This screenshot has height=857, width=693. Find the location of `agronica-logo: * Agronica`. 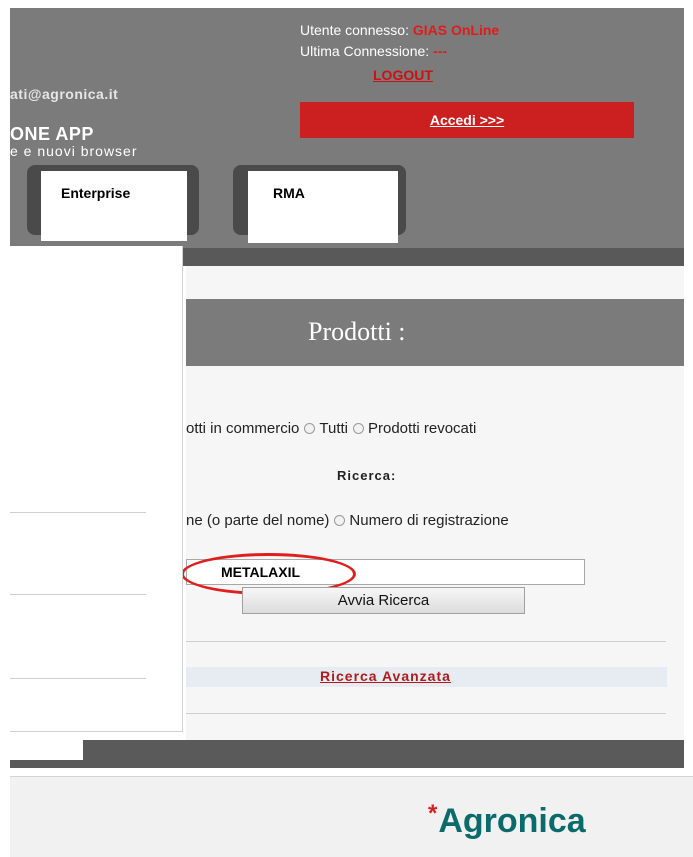

agronica-logo: * Agronica is located at coordinates (507, 820).